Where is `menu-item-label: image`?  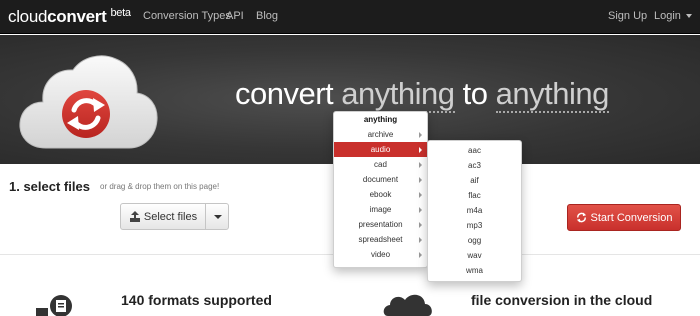 menu-item-label: image is located at coordinates (380, 209).